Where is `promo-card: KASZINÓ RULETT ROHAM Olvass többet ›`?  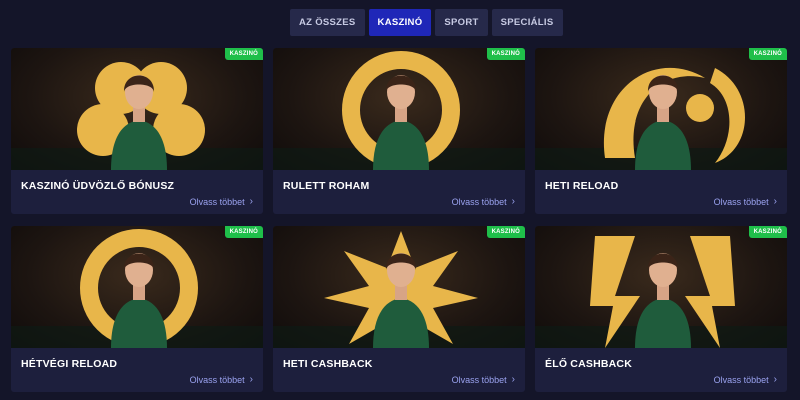 promo-card: KASZINÓ RULETT ROHAM Olvass többet › is located at coordinates (399, 131).